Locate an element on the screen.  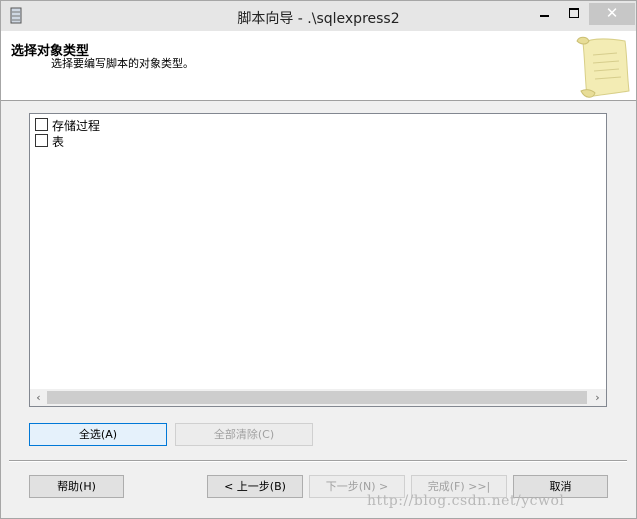
maximize-button is located at coordinates (574, 14).